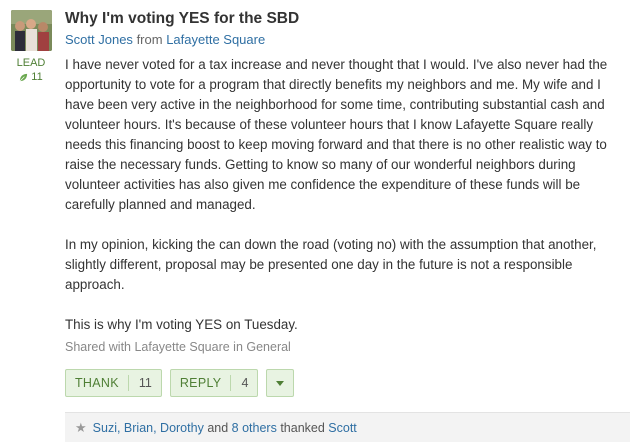  I want to click on thanked-target-link: Scott, so click(342, 428).